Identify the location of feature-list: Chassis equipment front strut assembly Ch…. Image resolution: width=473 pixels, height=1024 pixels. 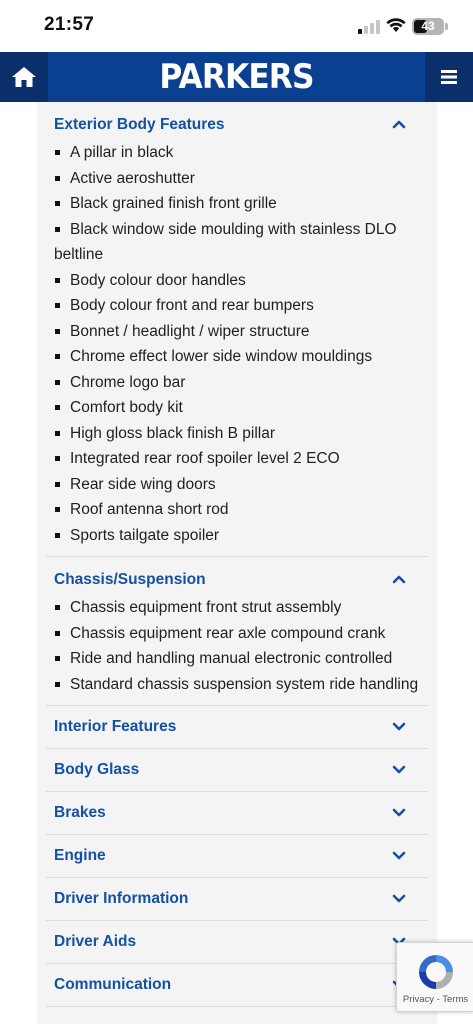
(237, 650).